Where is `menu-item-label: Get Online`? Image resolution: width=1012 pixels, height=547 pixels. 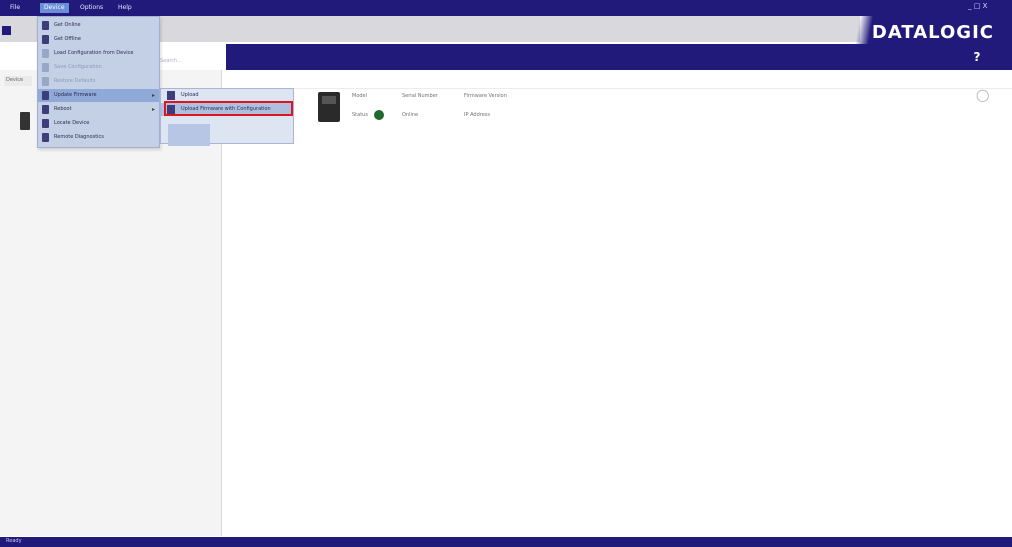
menu-item-label: Get Online is located at coordinates (67, 25).